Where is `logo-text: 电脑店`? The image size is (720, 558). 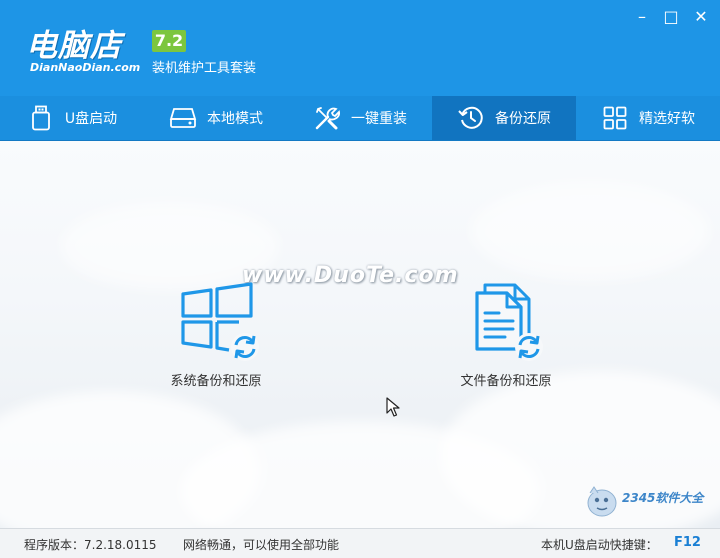
logo-text: 电脑店 is located at coordinates (74, 46).